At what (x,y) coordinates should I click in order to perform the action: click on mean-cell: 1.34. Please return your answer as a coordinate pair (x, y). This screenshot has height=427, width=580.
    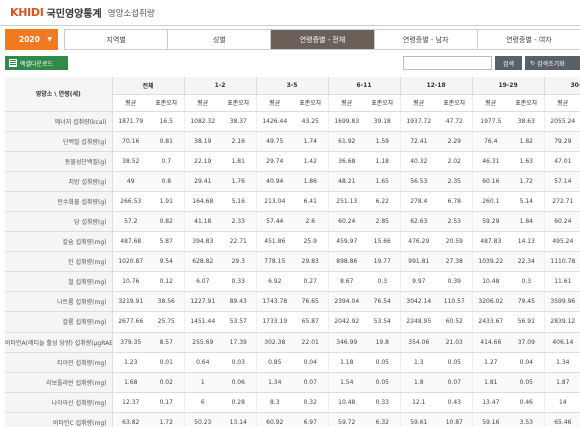
    Looking at the image, I should click on (562, 362).